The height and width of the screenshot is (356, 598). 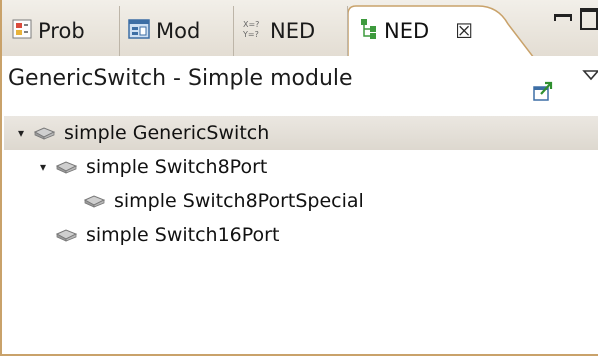 I want to click on problems-icon, so click(x=22, y=31).